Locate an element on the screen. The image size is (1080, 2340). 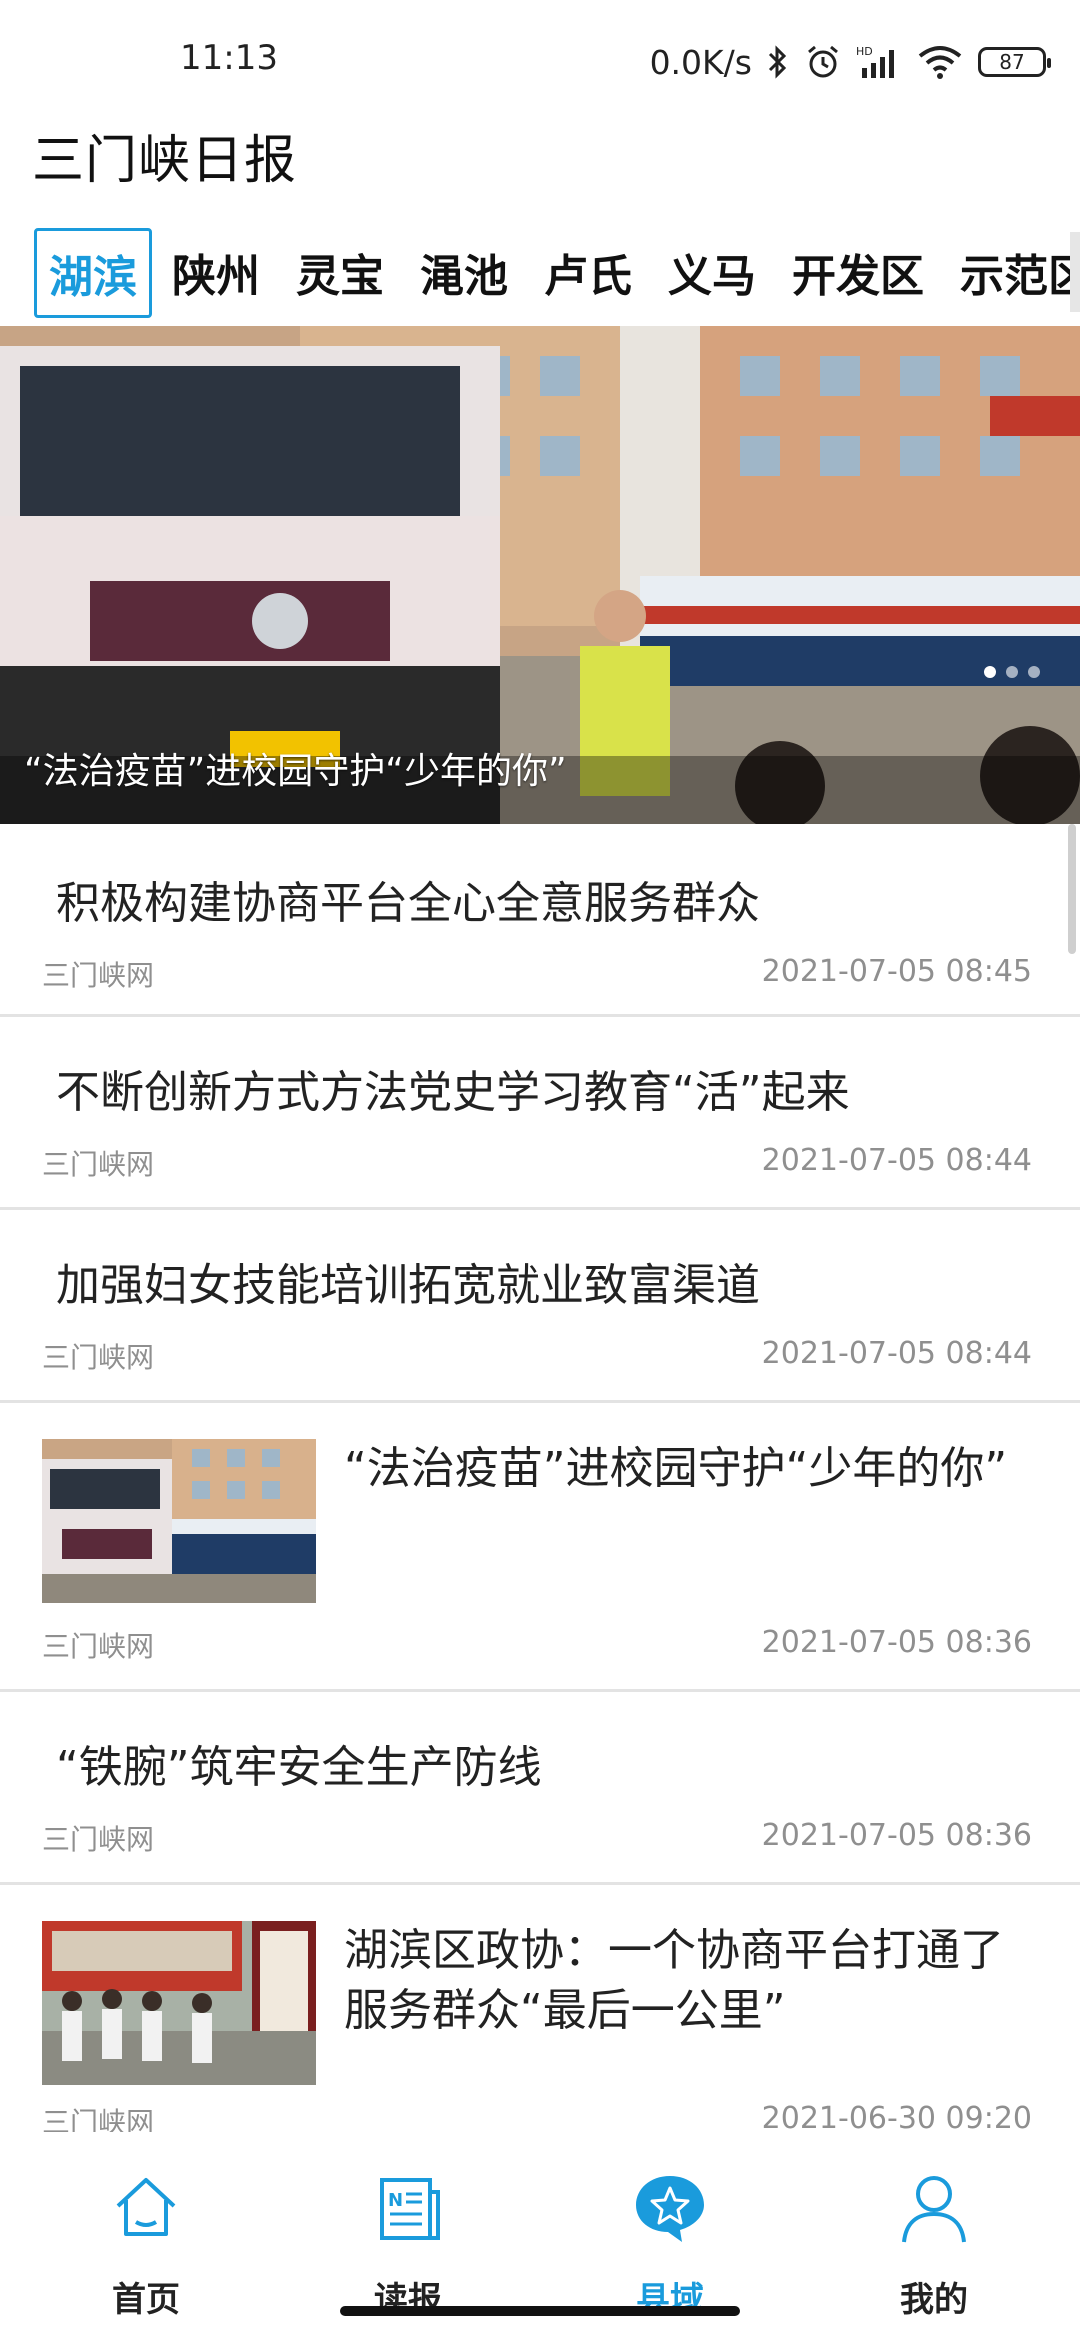
news-title: “法治疫苗”进校园守护“少年的你” is located at coordinates (676, 1468).